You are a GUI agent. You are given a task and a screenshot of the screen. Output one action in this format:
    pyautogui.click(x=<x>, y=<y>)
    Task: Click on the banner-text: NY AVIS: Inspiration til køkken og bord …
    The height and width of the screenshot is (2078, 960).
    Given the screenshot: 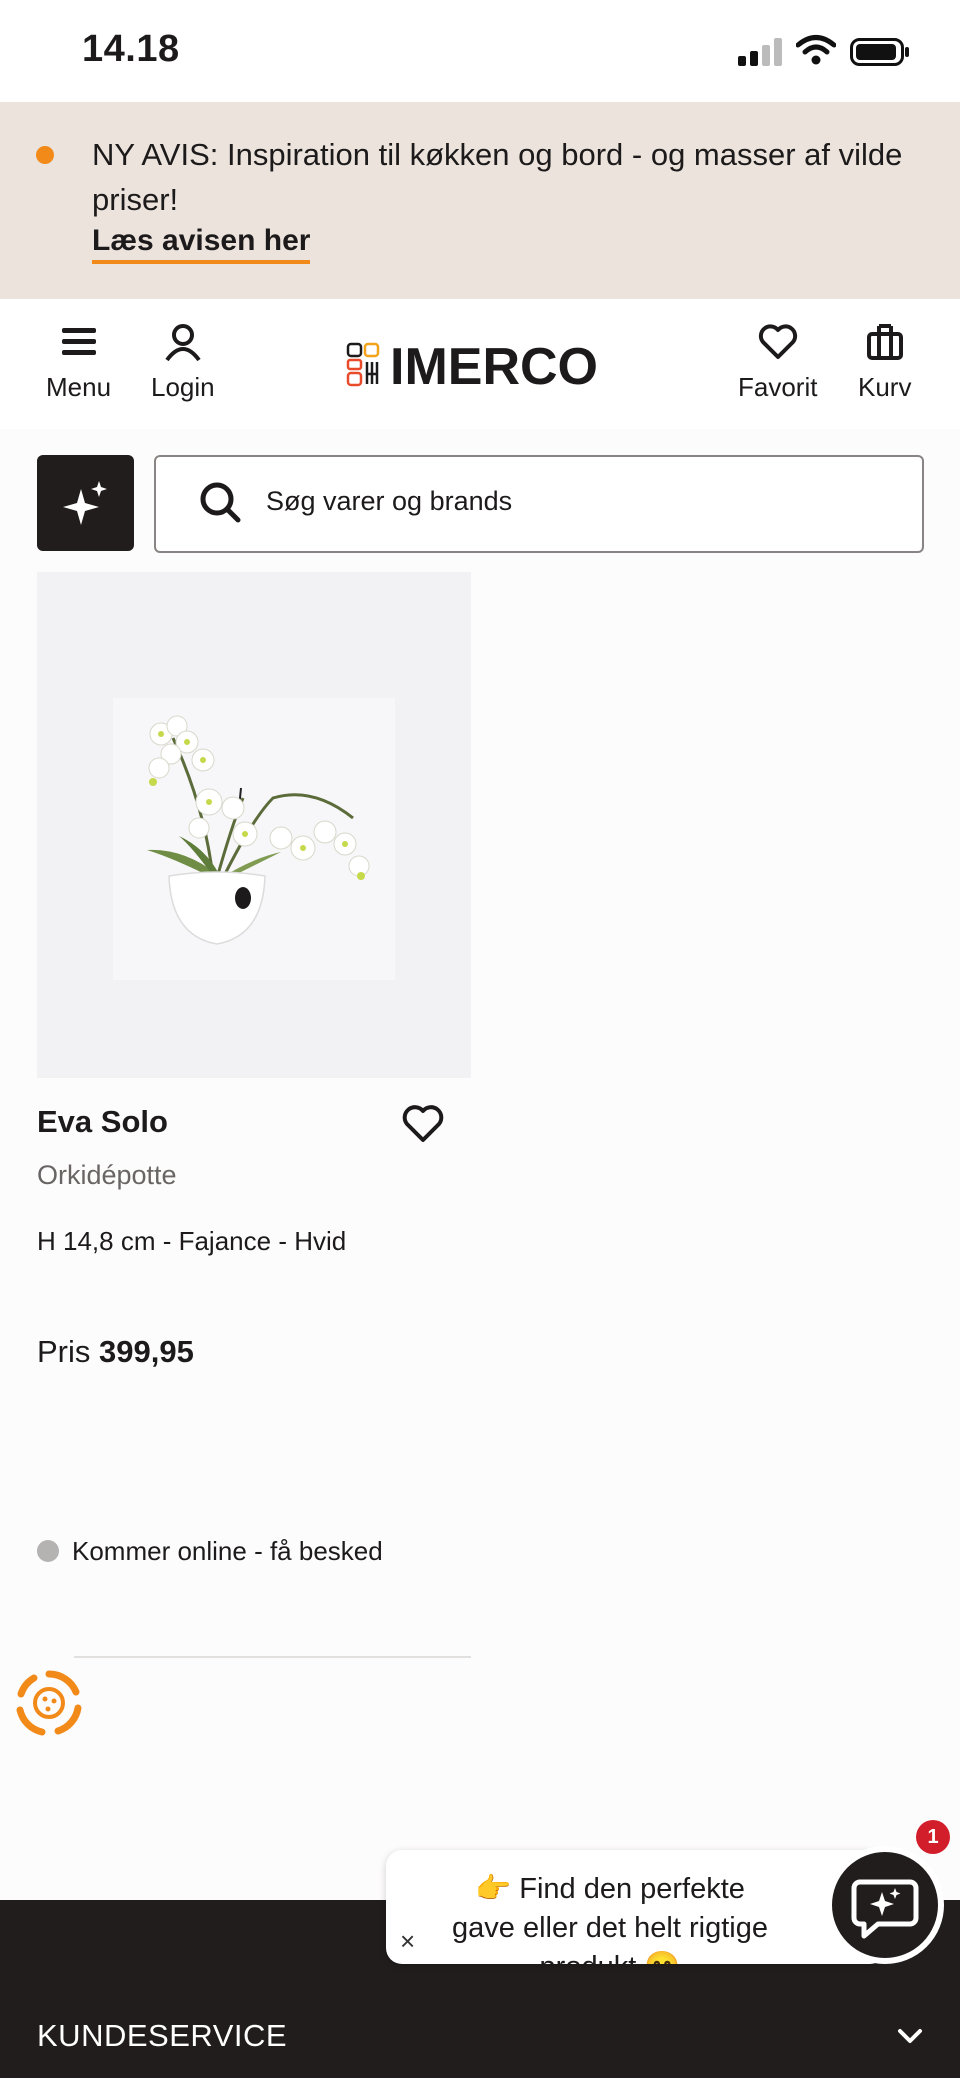 What is the action you would take?
    pyautogui.click(x=497, y=177)
    